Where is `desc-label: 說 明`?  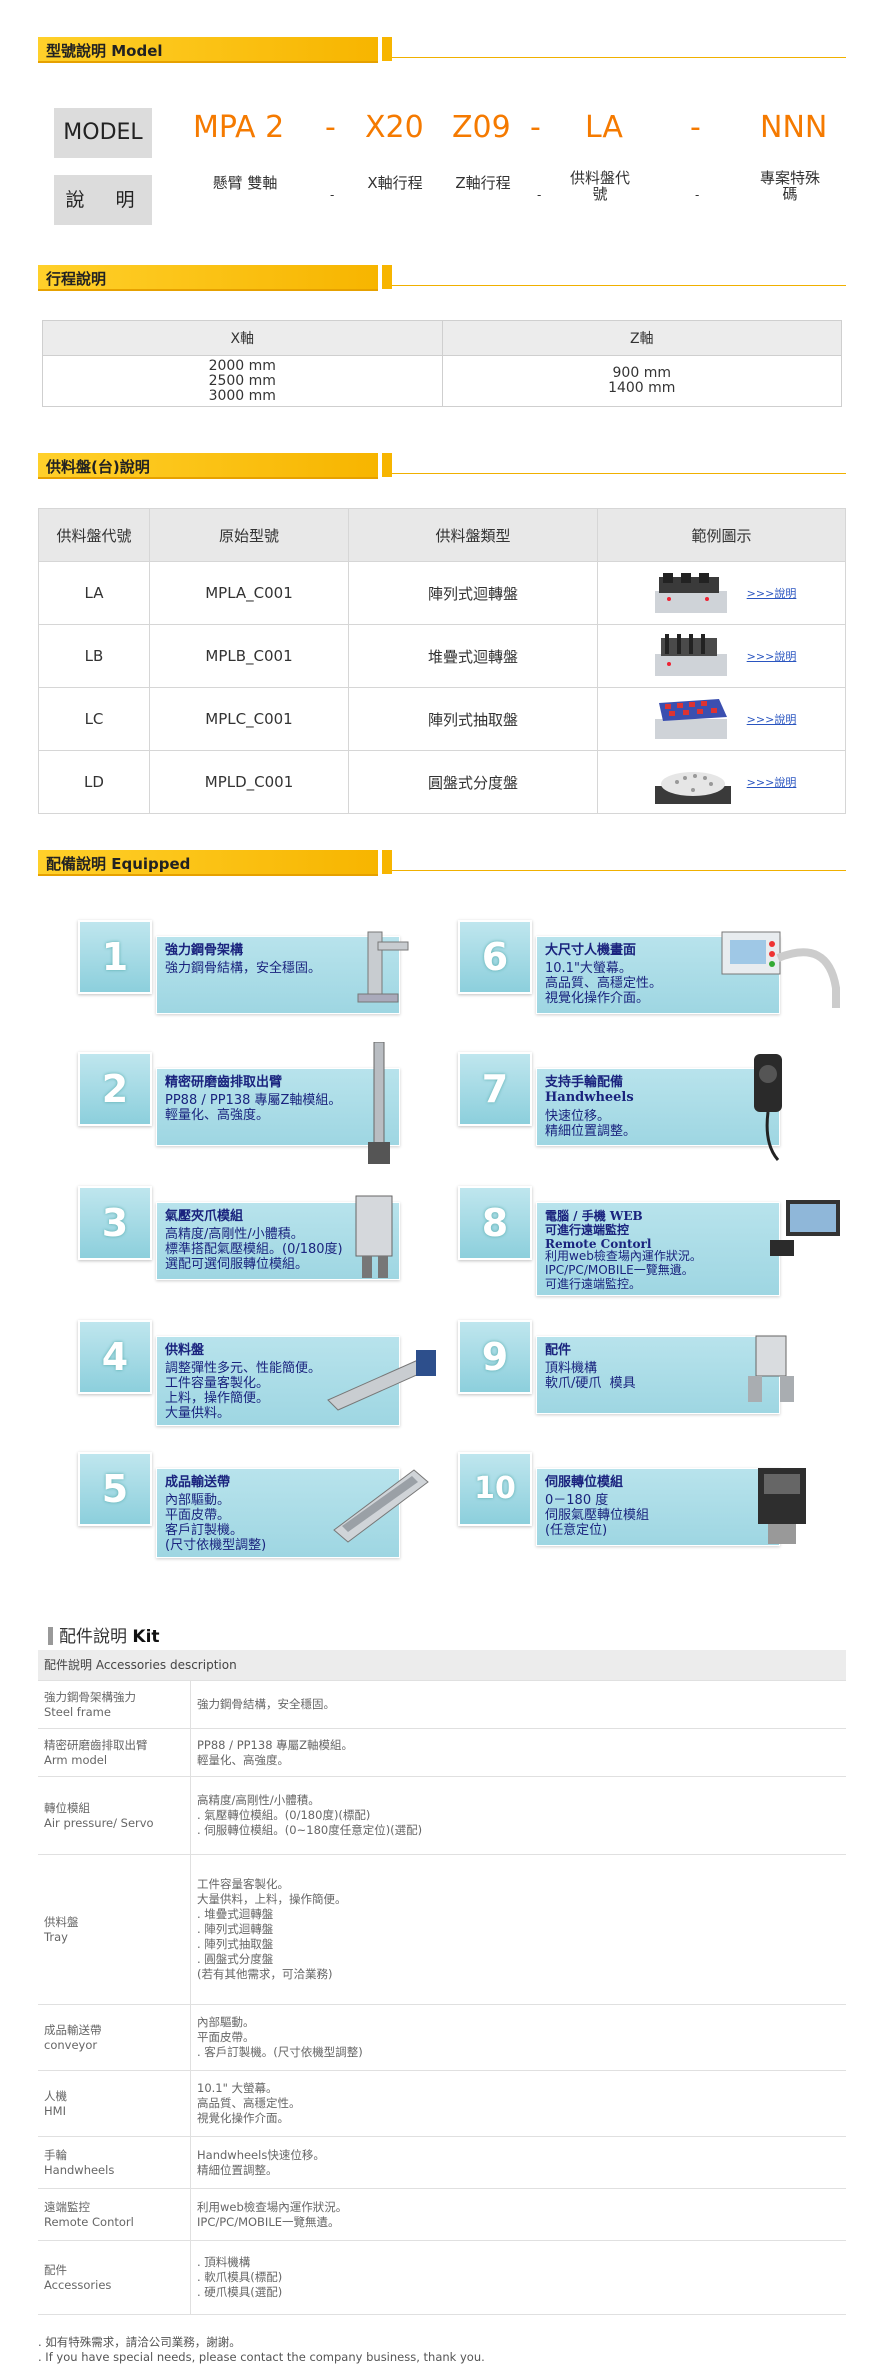 desc-label: 說 明 is located at coordinates (103, 200).